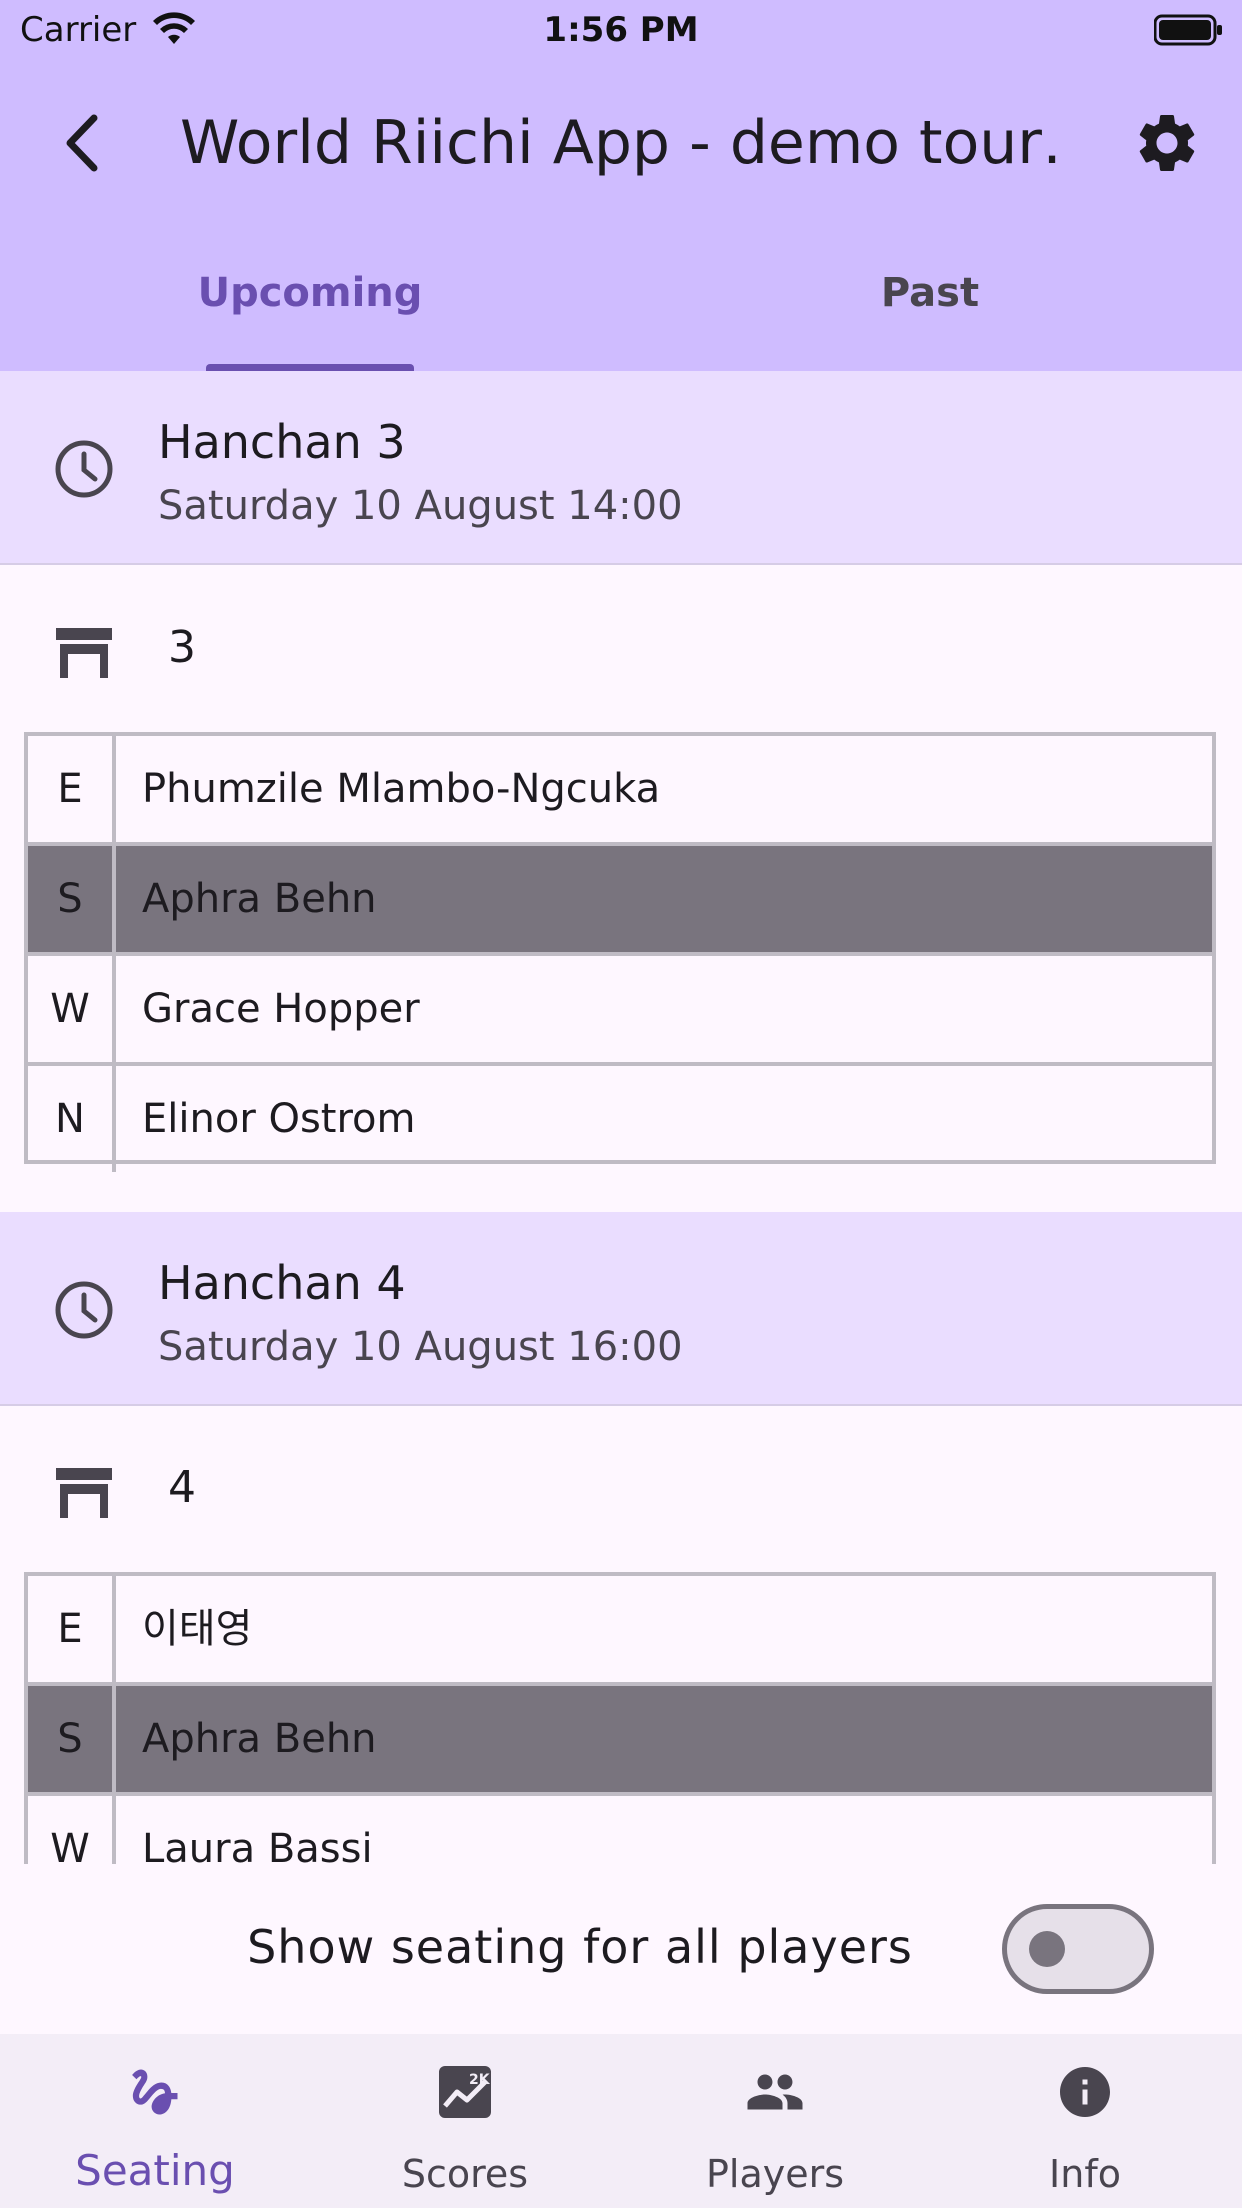 This screenshot has width=1242, height=2208. I want to click on session-time: Saturday 10 August 16:00, so click(420, 1347).